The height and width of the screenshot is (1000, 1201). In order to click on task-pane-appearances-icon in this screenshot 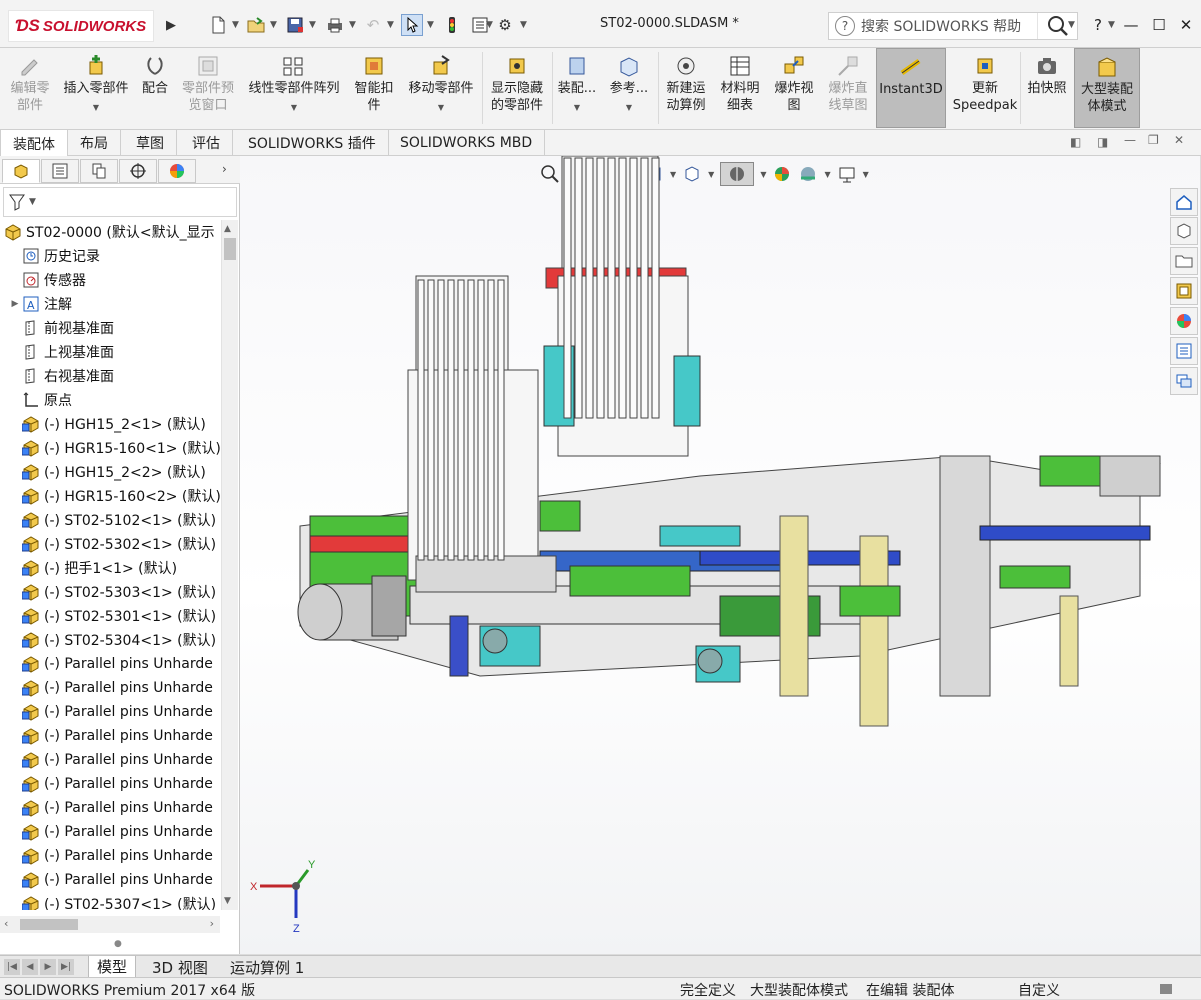, I will do `click(1184, 321)`.